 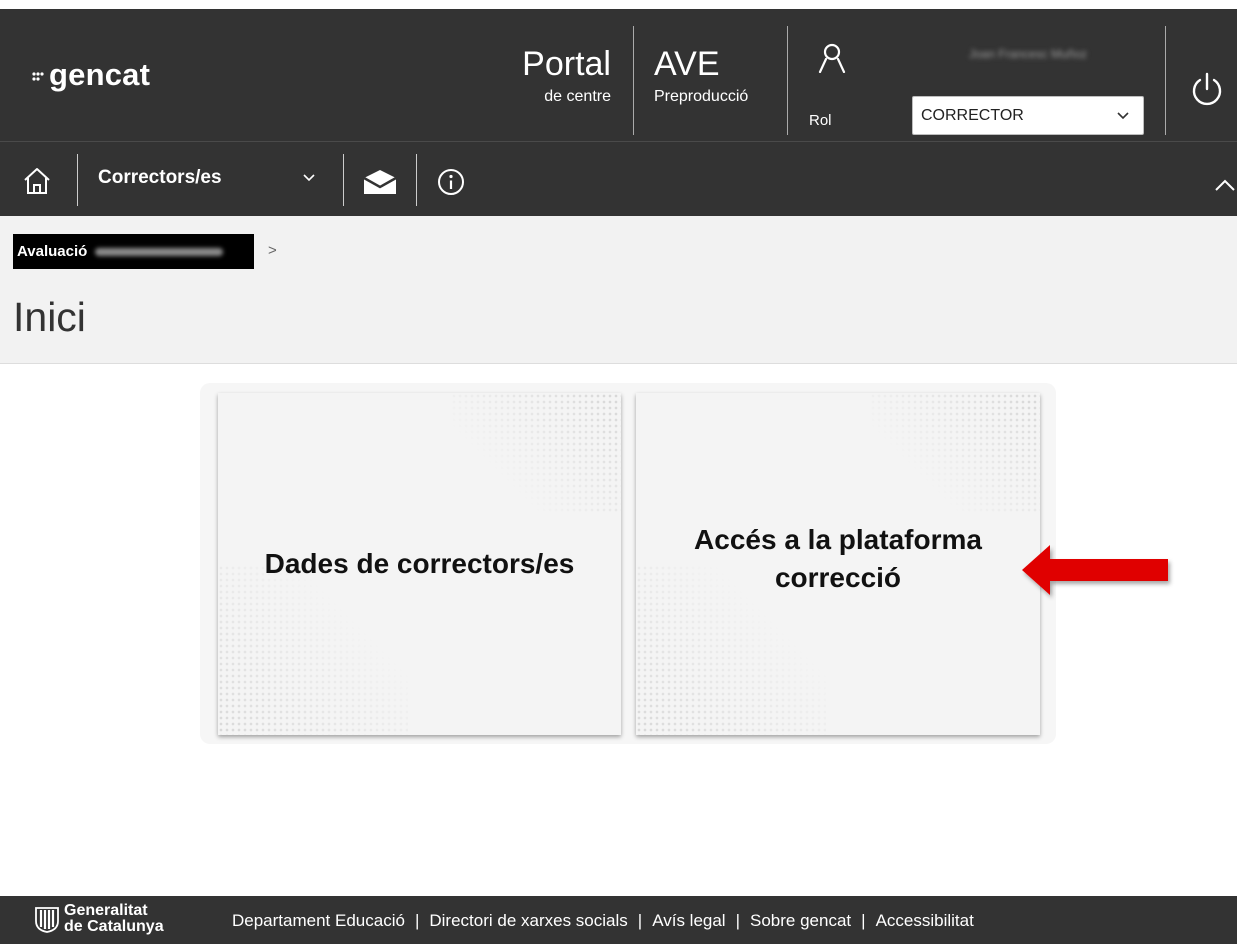 I want to click on rol-label: Rol, so click(x=820, y=120).